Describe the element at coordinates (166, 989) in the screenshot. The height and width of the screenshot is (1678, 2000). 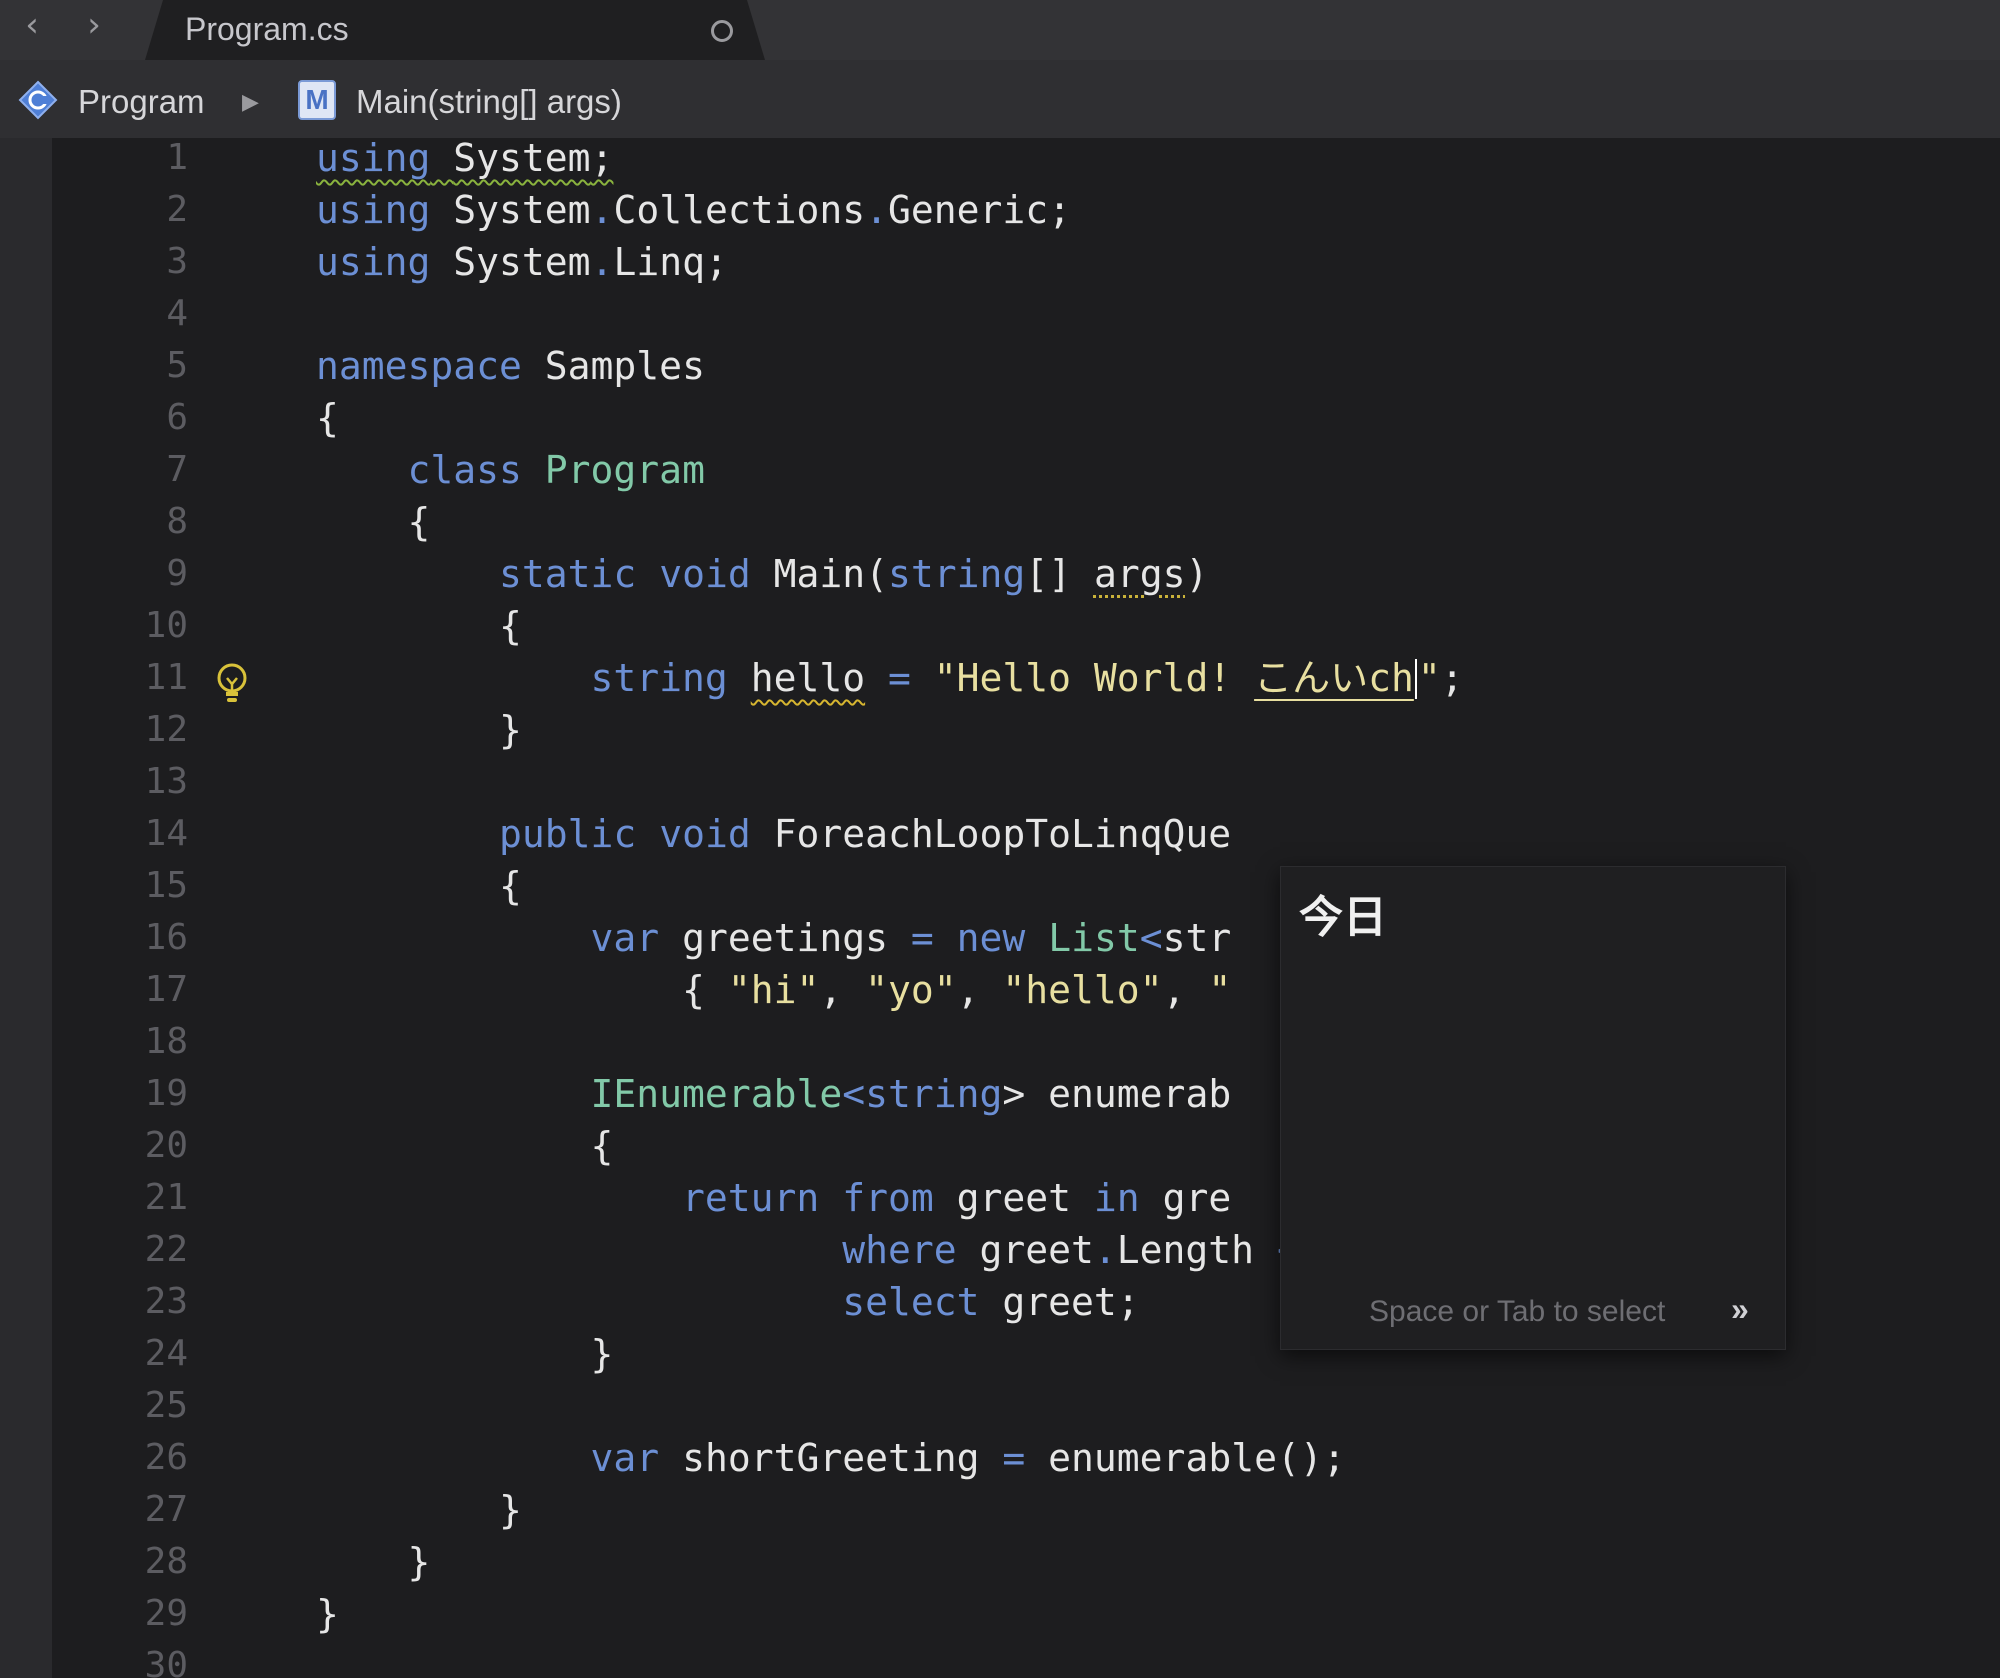
I see `line-number: 17` at that location.